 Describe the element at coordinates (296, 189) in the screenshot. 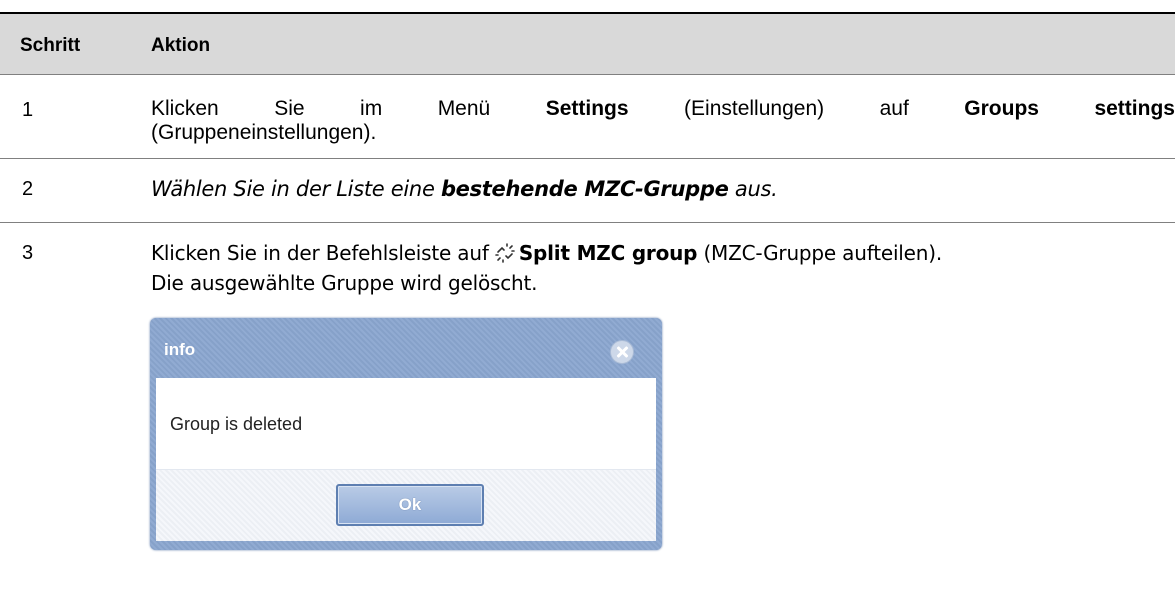

I see `text-segment: Wählen Sie in der Liste eine` at that location.